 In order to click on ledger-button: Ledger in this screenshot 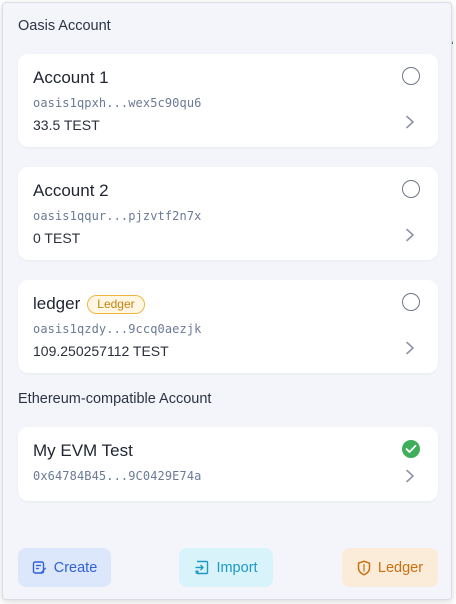, I will do `click(390, 567)`.